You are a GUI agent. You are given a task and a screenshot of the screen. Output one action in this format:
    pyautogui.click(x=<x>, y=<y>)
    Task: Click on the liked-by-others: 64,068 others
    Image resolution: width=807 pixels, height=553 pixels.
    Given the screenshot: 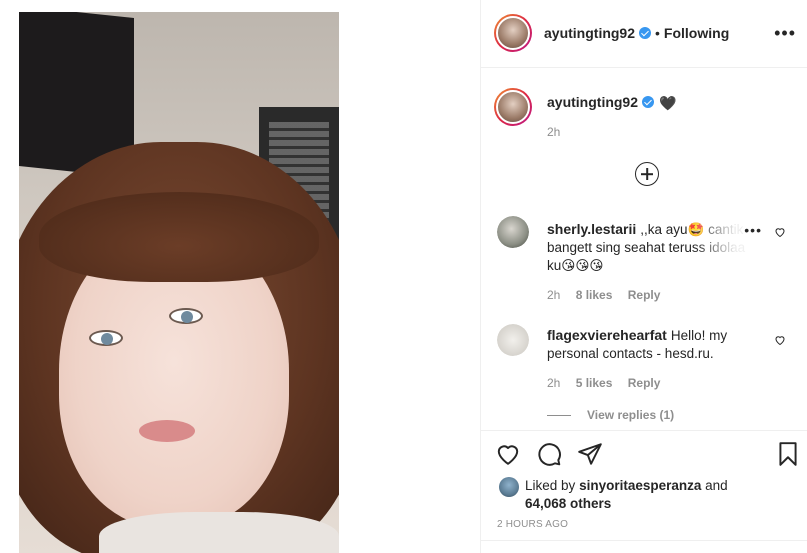 What is the action you would take?
    pyautogui.click(x=568, y=503)
    